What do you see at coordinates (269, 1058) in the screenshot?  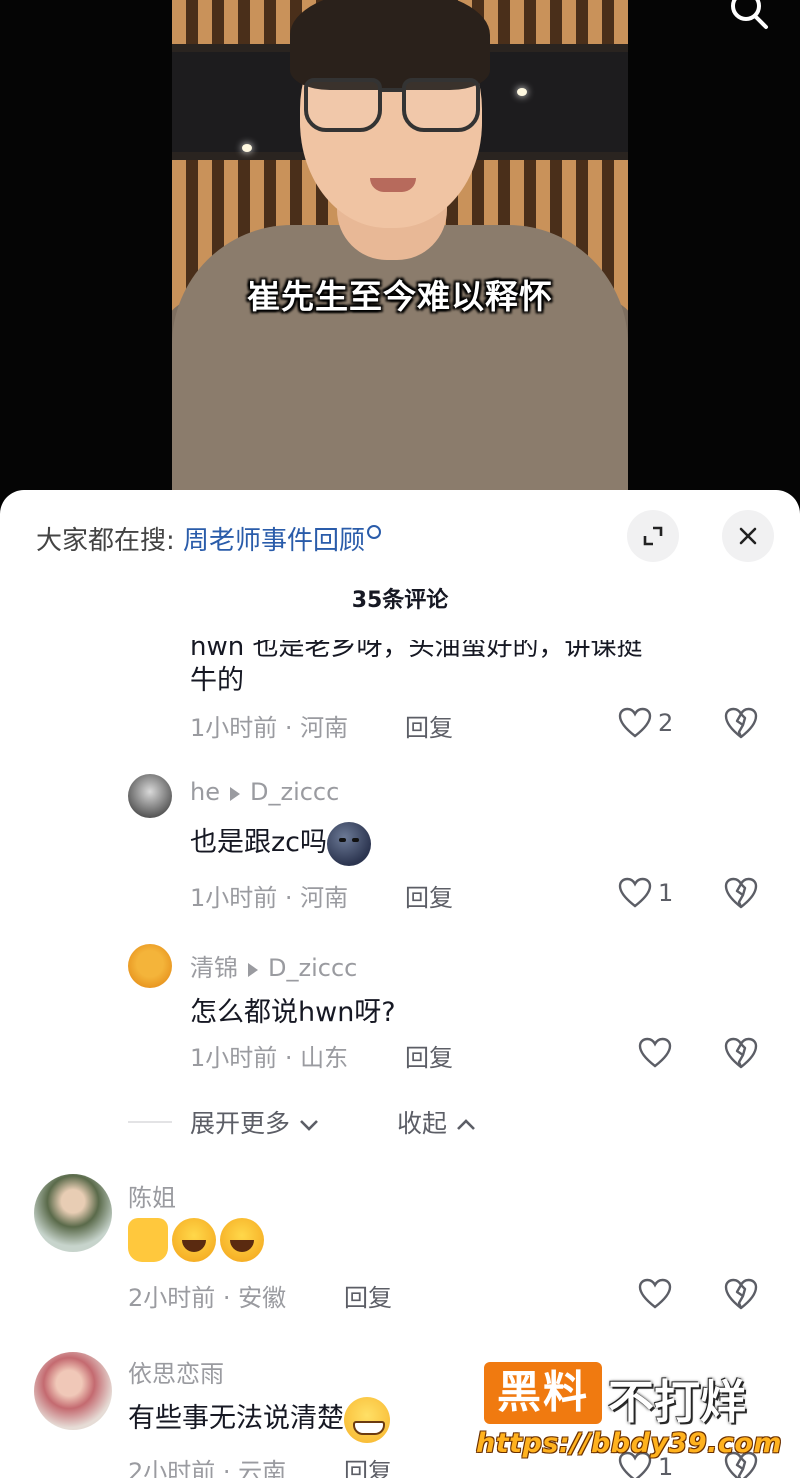 I see `comment-meta: 1小时前 · 山东` at bounding box center [269, 1058].